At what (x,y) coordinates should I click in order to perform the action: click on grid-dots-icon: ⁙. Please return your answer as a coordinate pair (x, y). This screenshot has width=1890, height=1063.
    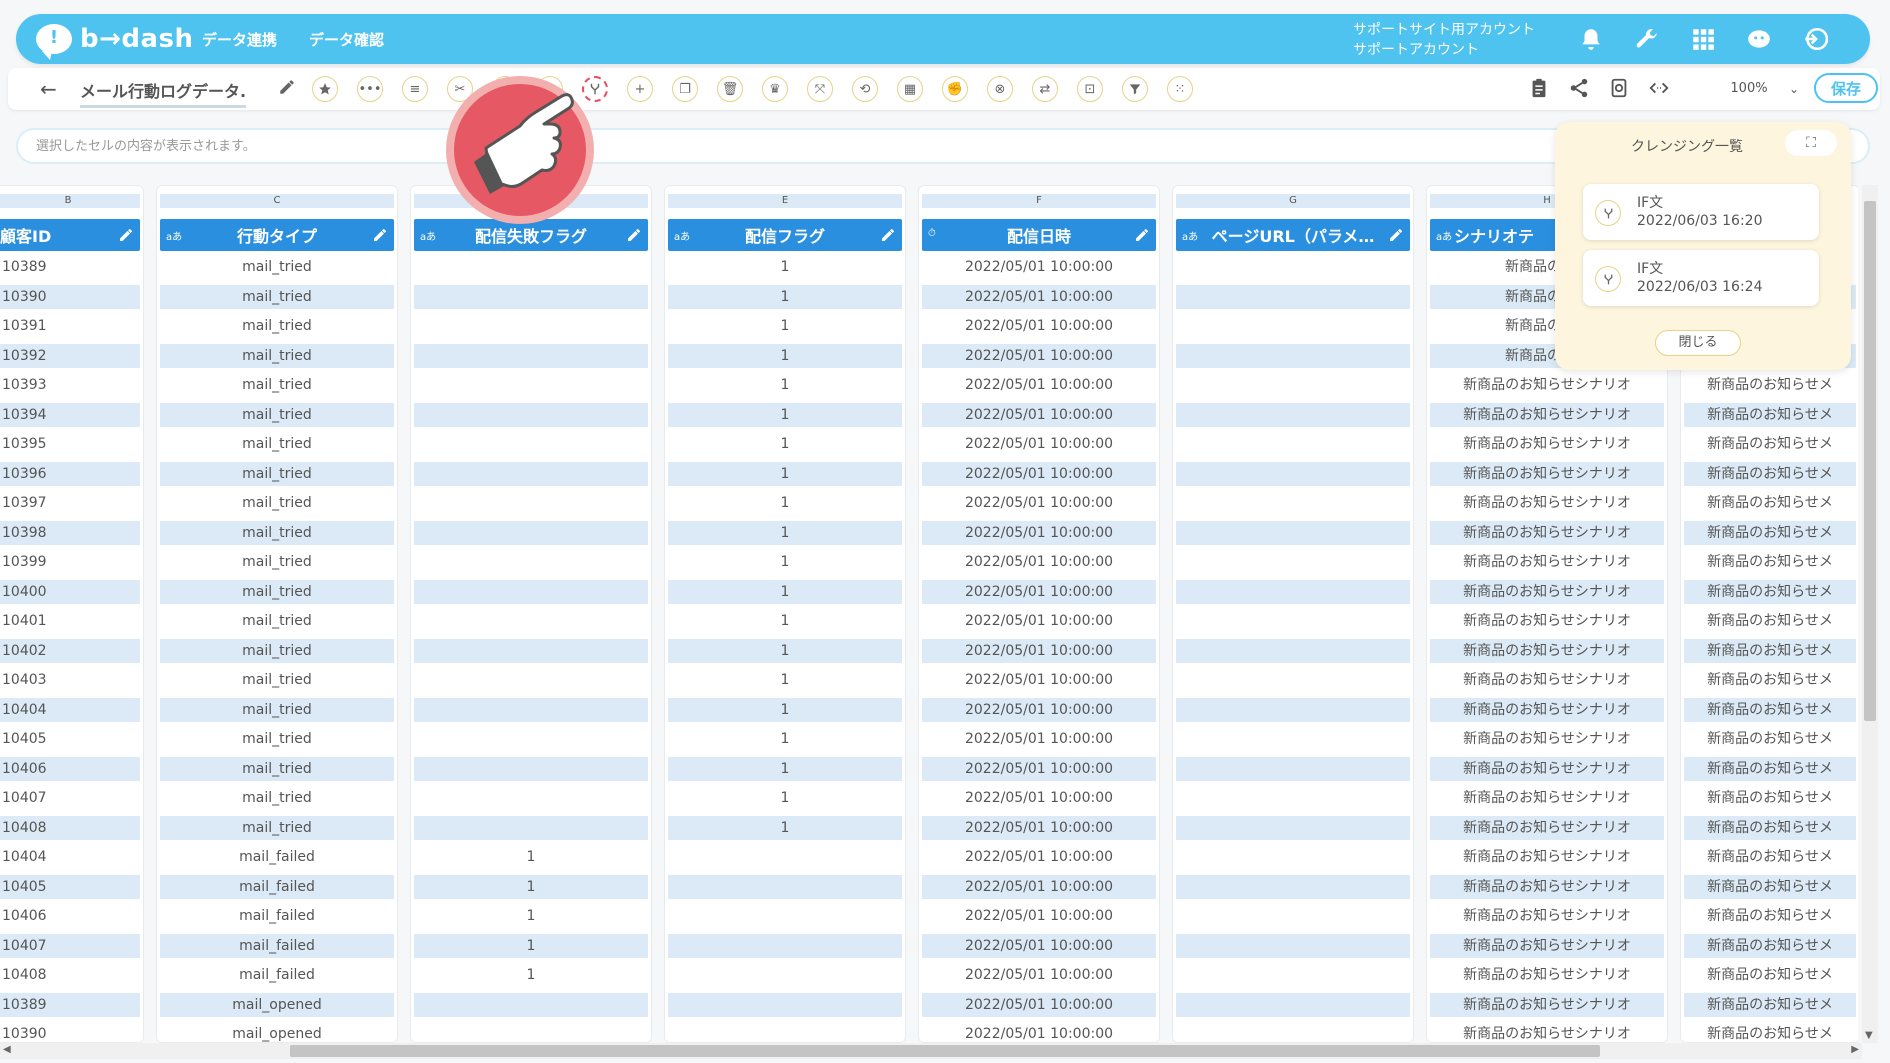
    Looking at the image, I should click on (1180, 89).